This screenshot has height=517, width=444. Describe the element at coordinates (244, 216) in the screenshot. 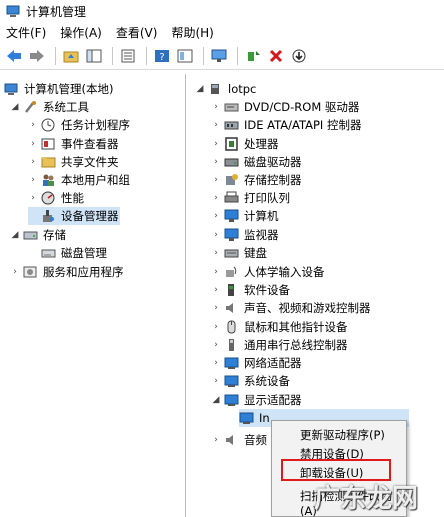

I see `device-category-computer: › 计算机` at that location.